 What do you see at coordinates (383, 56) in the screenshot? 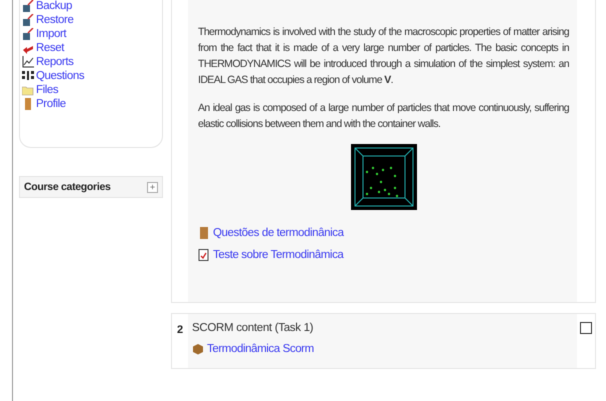
I see `paragraph: Thermodynamics is involved with the study of the macroscopic properties of matter arising from the fact that it is made of a very large number of particles. The basic concepts in THERMODYNAMICS will be introduced through a simulation of the simplest system: an IDEAL GAS that occupies a region of volume V.` at bounding box center [383, 56].